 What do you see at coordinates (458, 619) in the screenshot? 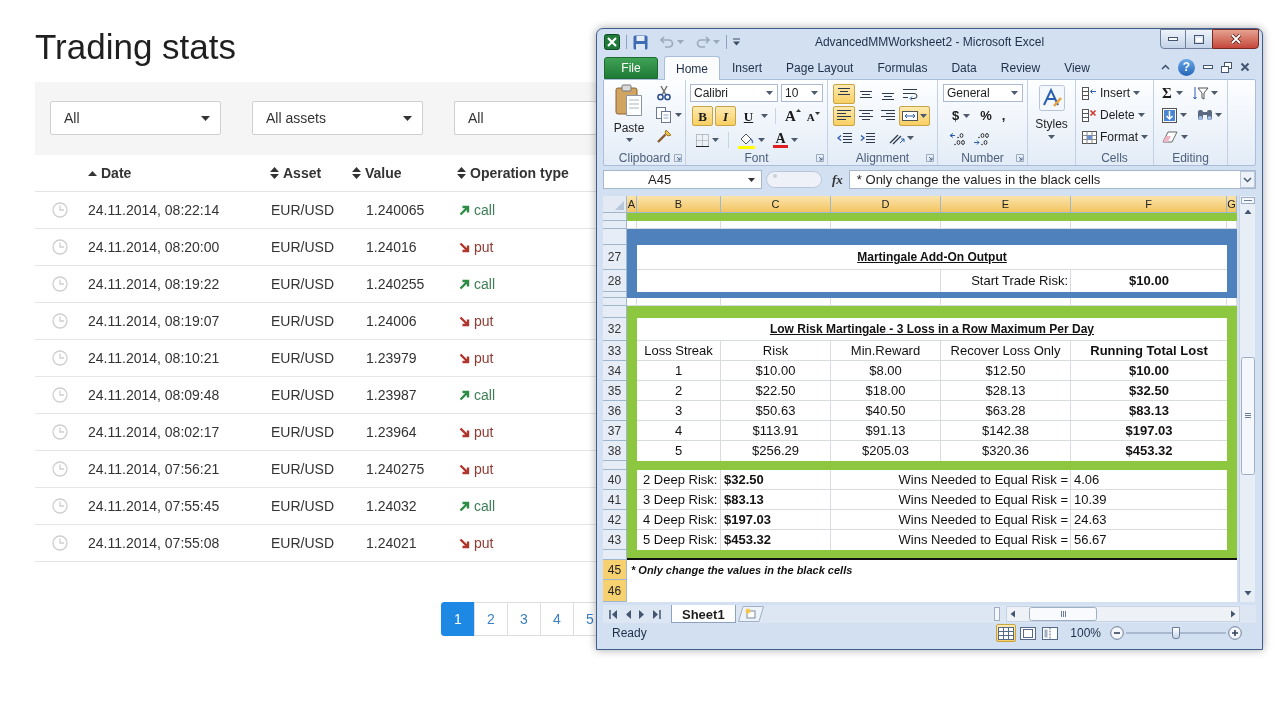
I see `page-button: 1` at bounding box center [458, 619].